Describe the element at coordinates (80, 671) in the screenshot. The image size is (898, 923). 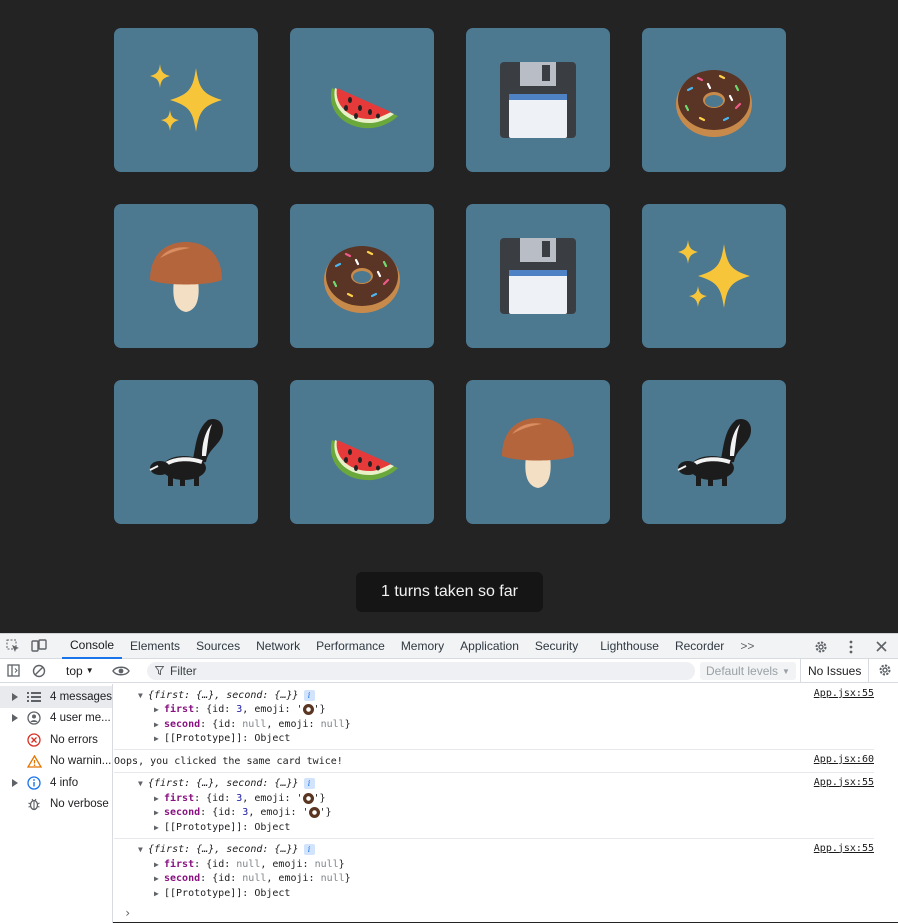
I see `context-selector: top ▼` at that location.